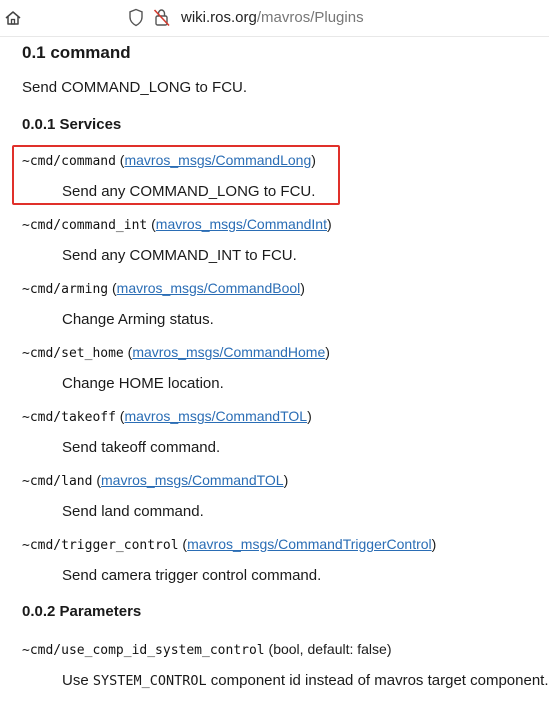 This screenshot has width=549, height=703. Describe the element at coordinates (69, 417) in the screenshot. I see `service-name: ~cmd/takeoff` at that location.